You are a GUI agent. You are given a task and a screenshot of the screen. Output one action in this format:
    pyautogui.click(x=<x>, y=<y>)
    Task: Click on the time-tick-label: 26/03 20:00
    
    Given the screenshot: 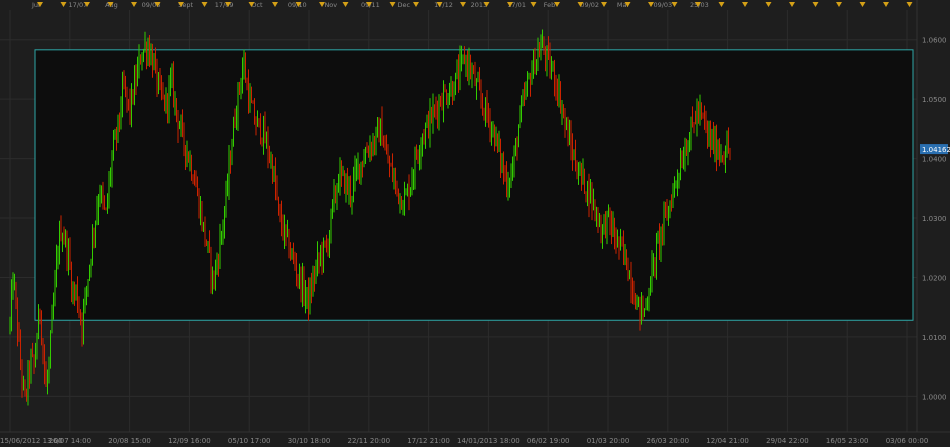 What is the action you would take?
    pyautogui.click(x=668, y=441)
    